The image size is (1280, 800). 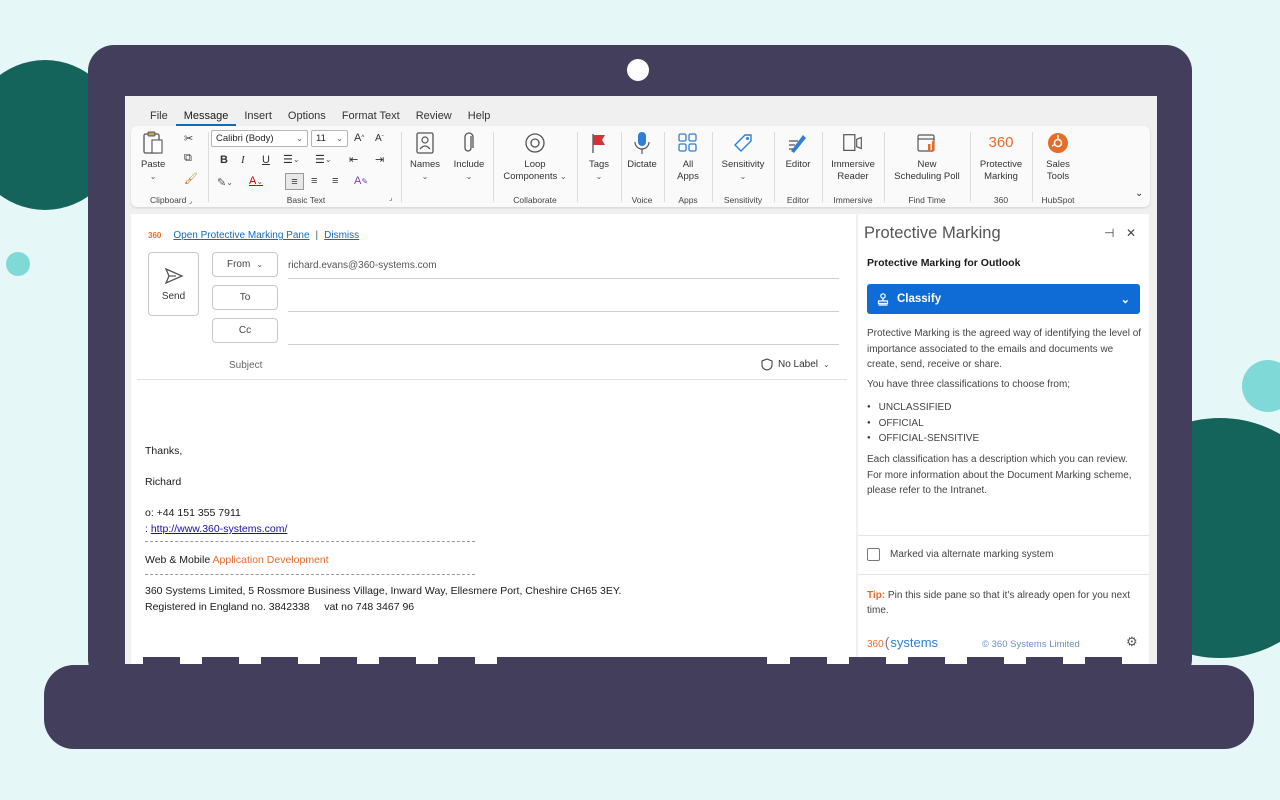 I want to click on logo-360-icon: 360, so click(x=1001, y=142).